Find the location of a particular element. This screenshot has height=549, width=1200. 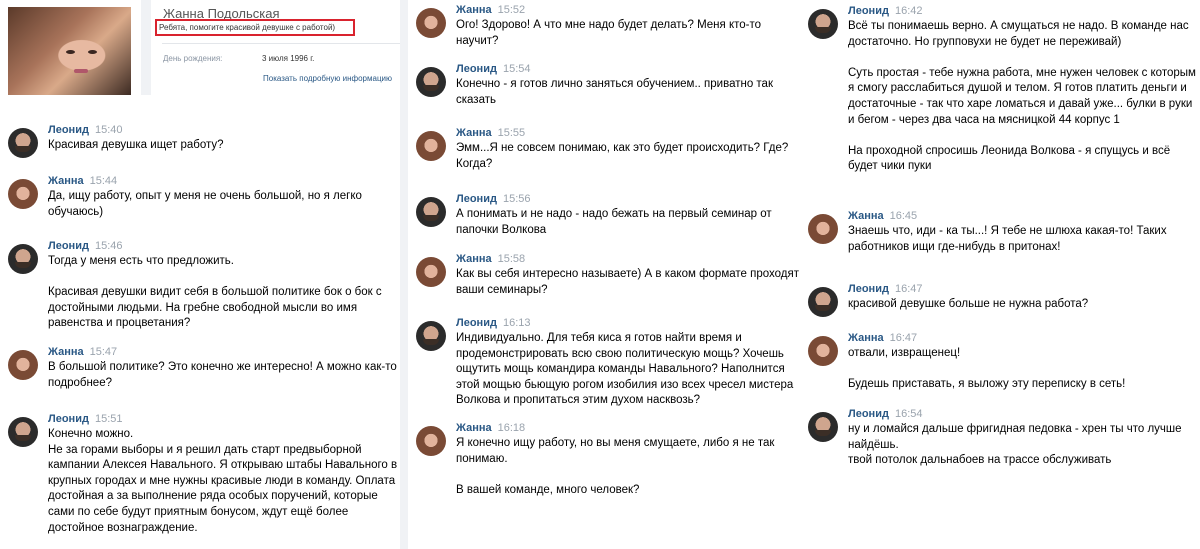

message-header: Леонид 15:51 is located at coordinates (85, 419).